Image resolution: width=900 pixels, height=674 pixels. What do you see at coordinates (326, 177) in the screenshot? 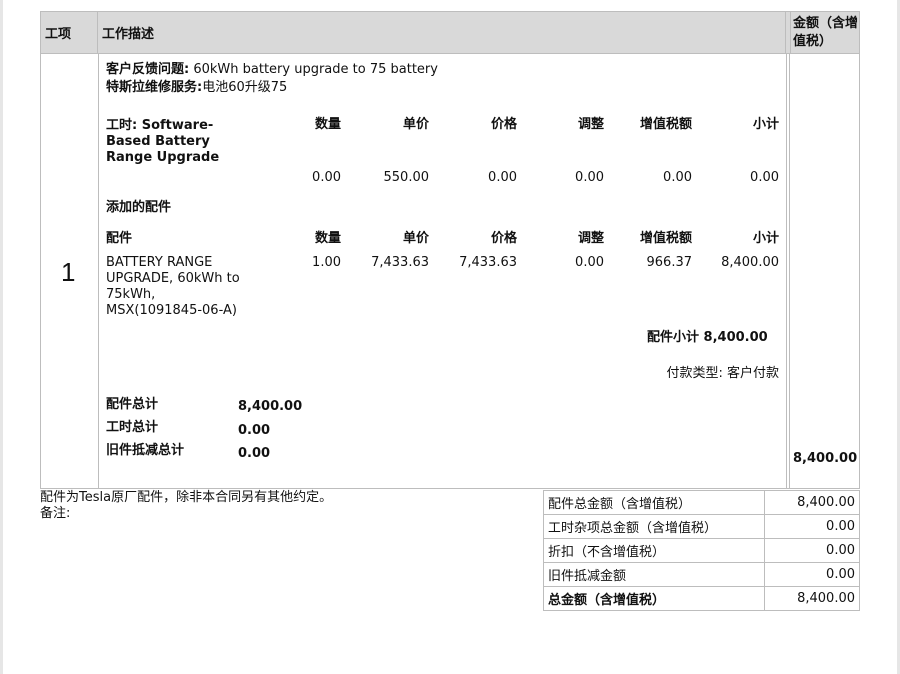
I see `labor-qty: 0.00` at bounding box center [326, 177].